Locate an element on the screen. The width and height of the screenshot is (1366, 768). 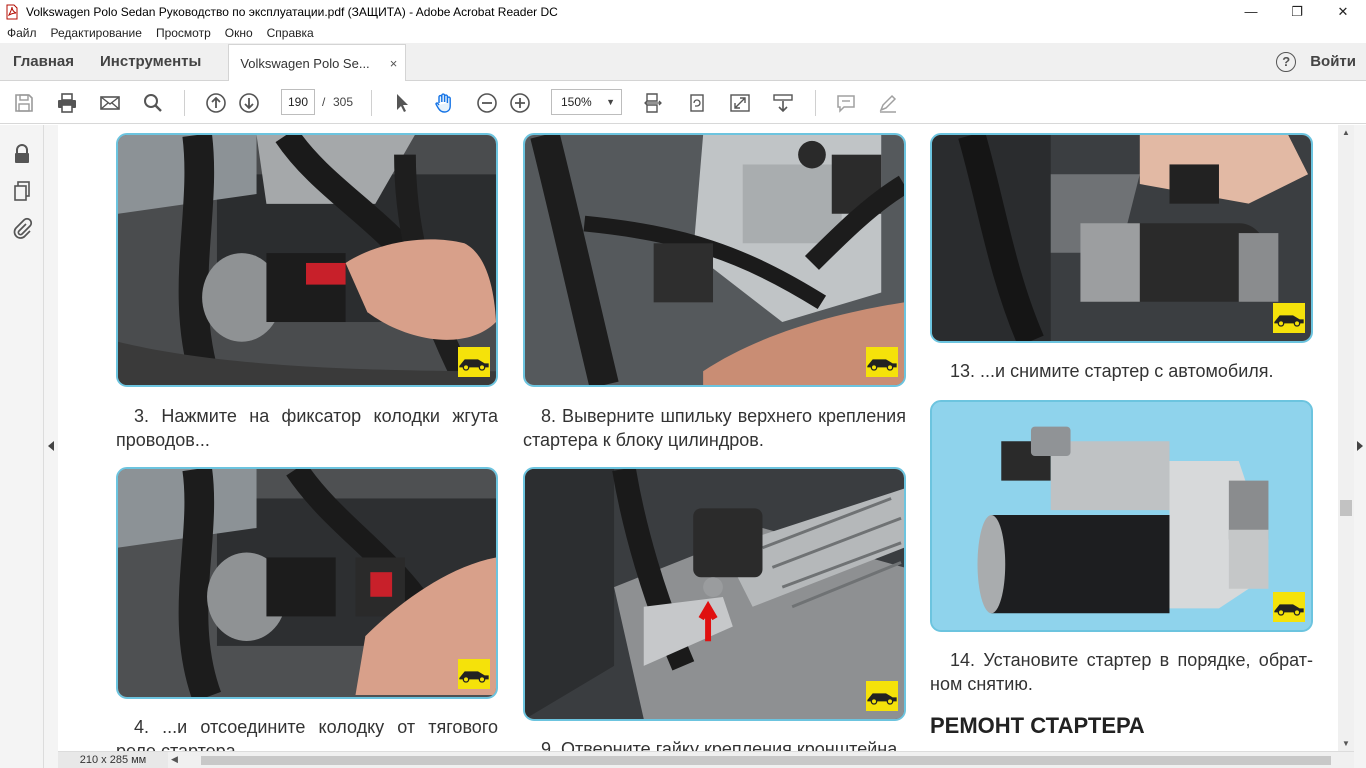
email-button is located at coordinates (110, 103).